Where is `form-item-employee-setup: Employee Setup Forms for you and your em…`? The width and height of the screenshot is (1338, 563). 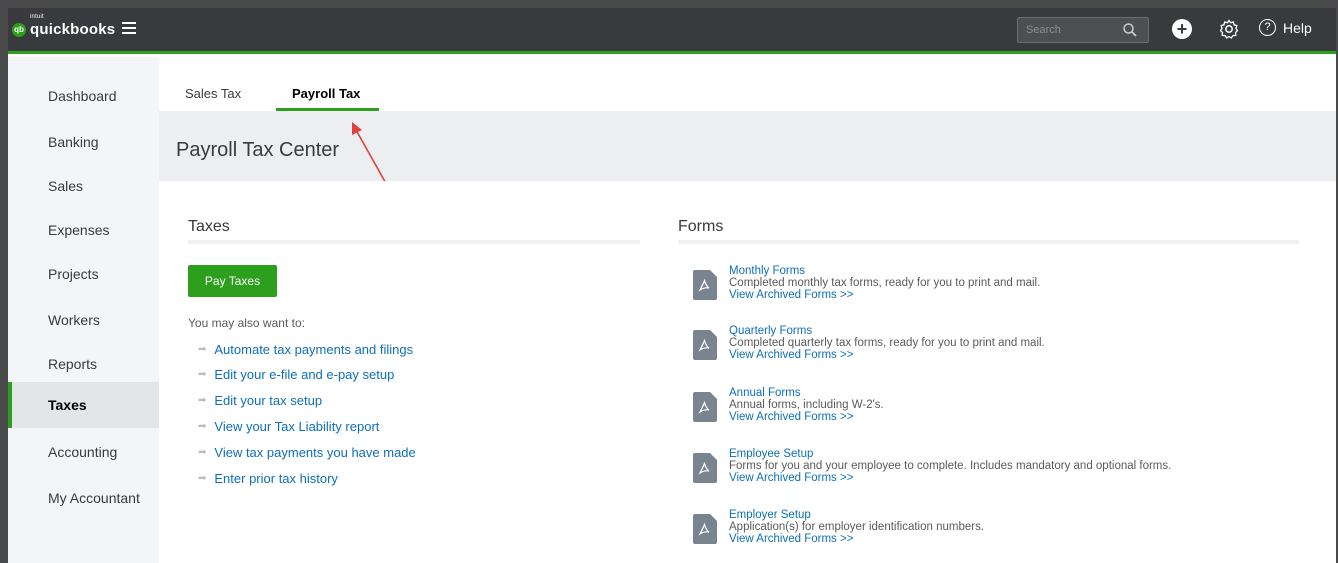 form-item-employee-setup: Employee Setup Forms for you and your em… is located at coordinates (1003, 471).